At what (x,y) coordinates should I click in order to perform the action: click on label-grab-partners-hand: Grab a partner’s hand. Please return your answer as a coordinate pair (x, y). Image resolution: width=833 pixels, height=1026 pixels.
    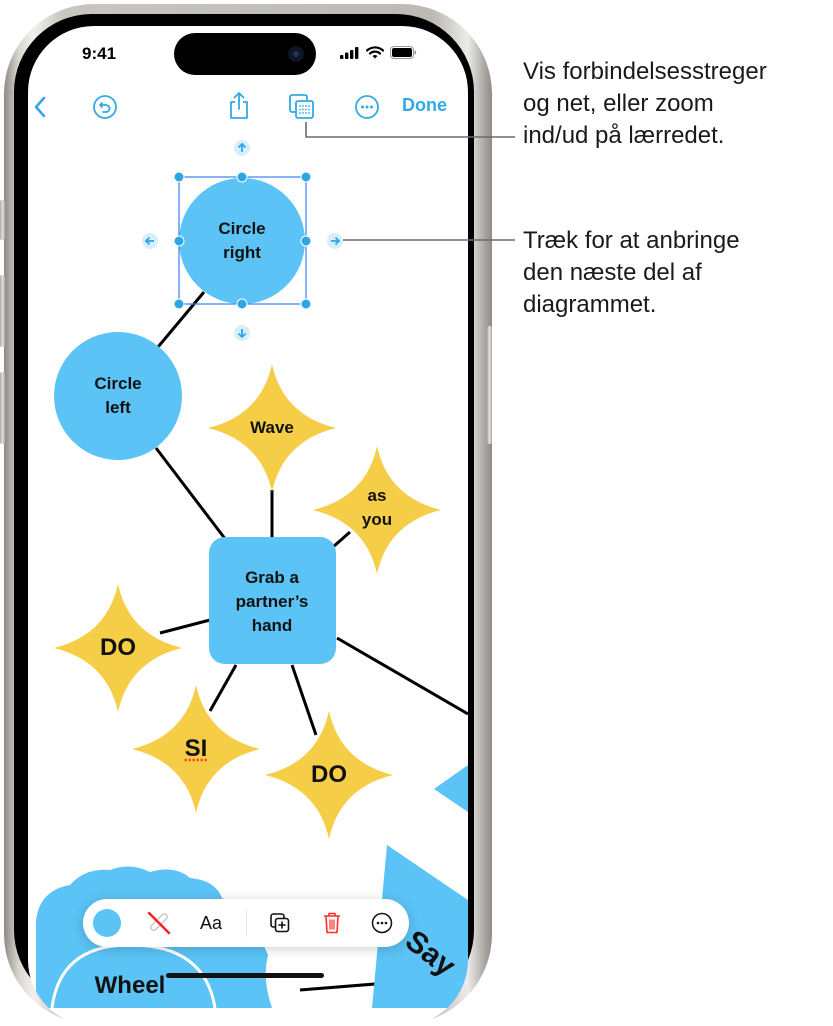
    Looking at the image, I should click on (272, 602).